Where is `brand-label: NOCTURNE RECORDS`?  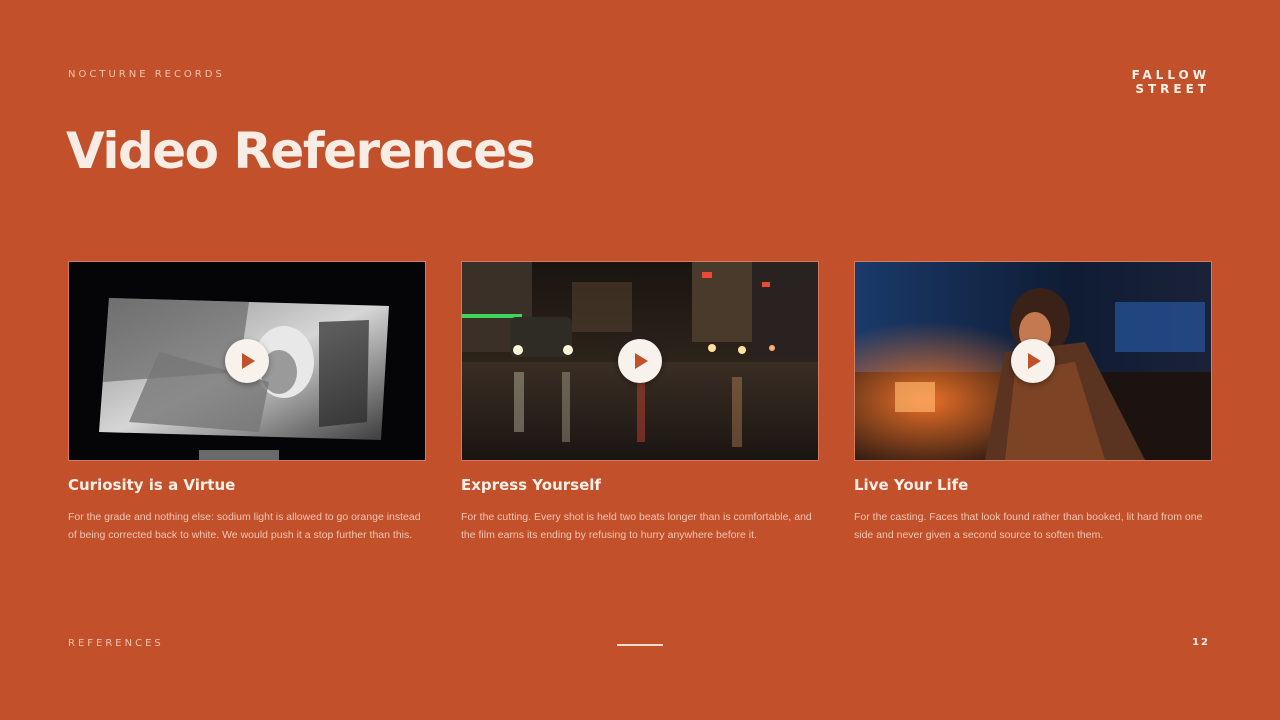
brand-label: NOCTURNE RECORDS is located at coordinates (146, 74).